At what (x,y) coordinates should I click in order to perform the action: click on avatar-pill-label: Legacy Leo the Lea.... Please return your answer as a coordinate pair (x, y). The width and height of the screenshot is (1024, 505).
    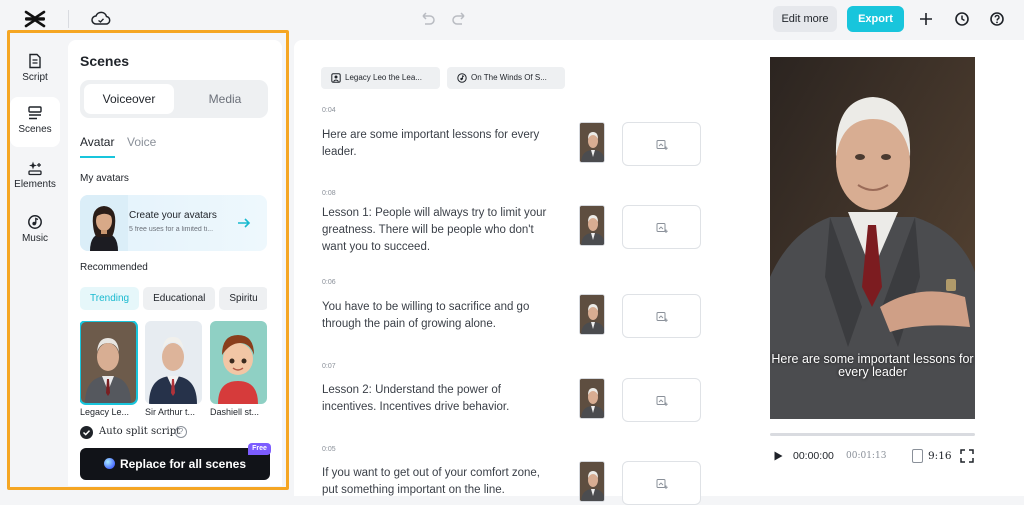
    Looking at the image, I should click on (383, 77).